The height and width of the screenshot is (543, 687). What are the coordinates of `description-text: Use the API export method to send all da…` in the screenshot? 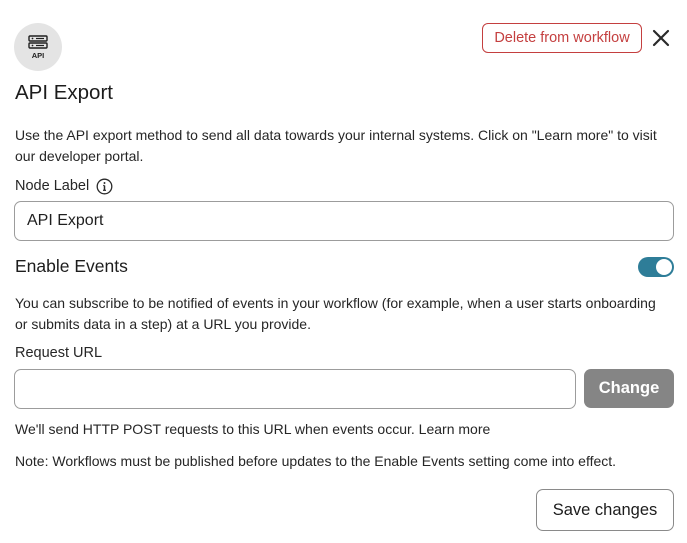 It's located at (336, 145).